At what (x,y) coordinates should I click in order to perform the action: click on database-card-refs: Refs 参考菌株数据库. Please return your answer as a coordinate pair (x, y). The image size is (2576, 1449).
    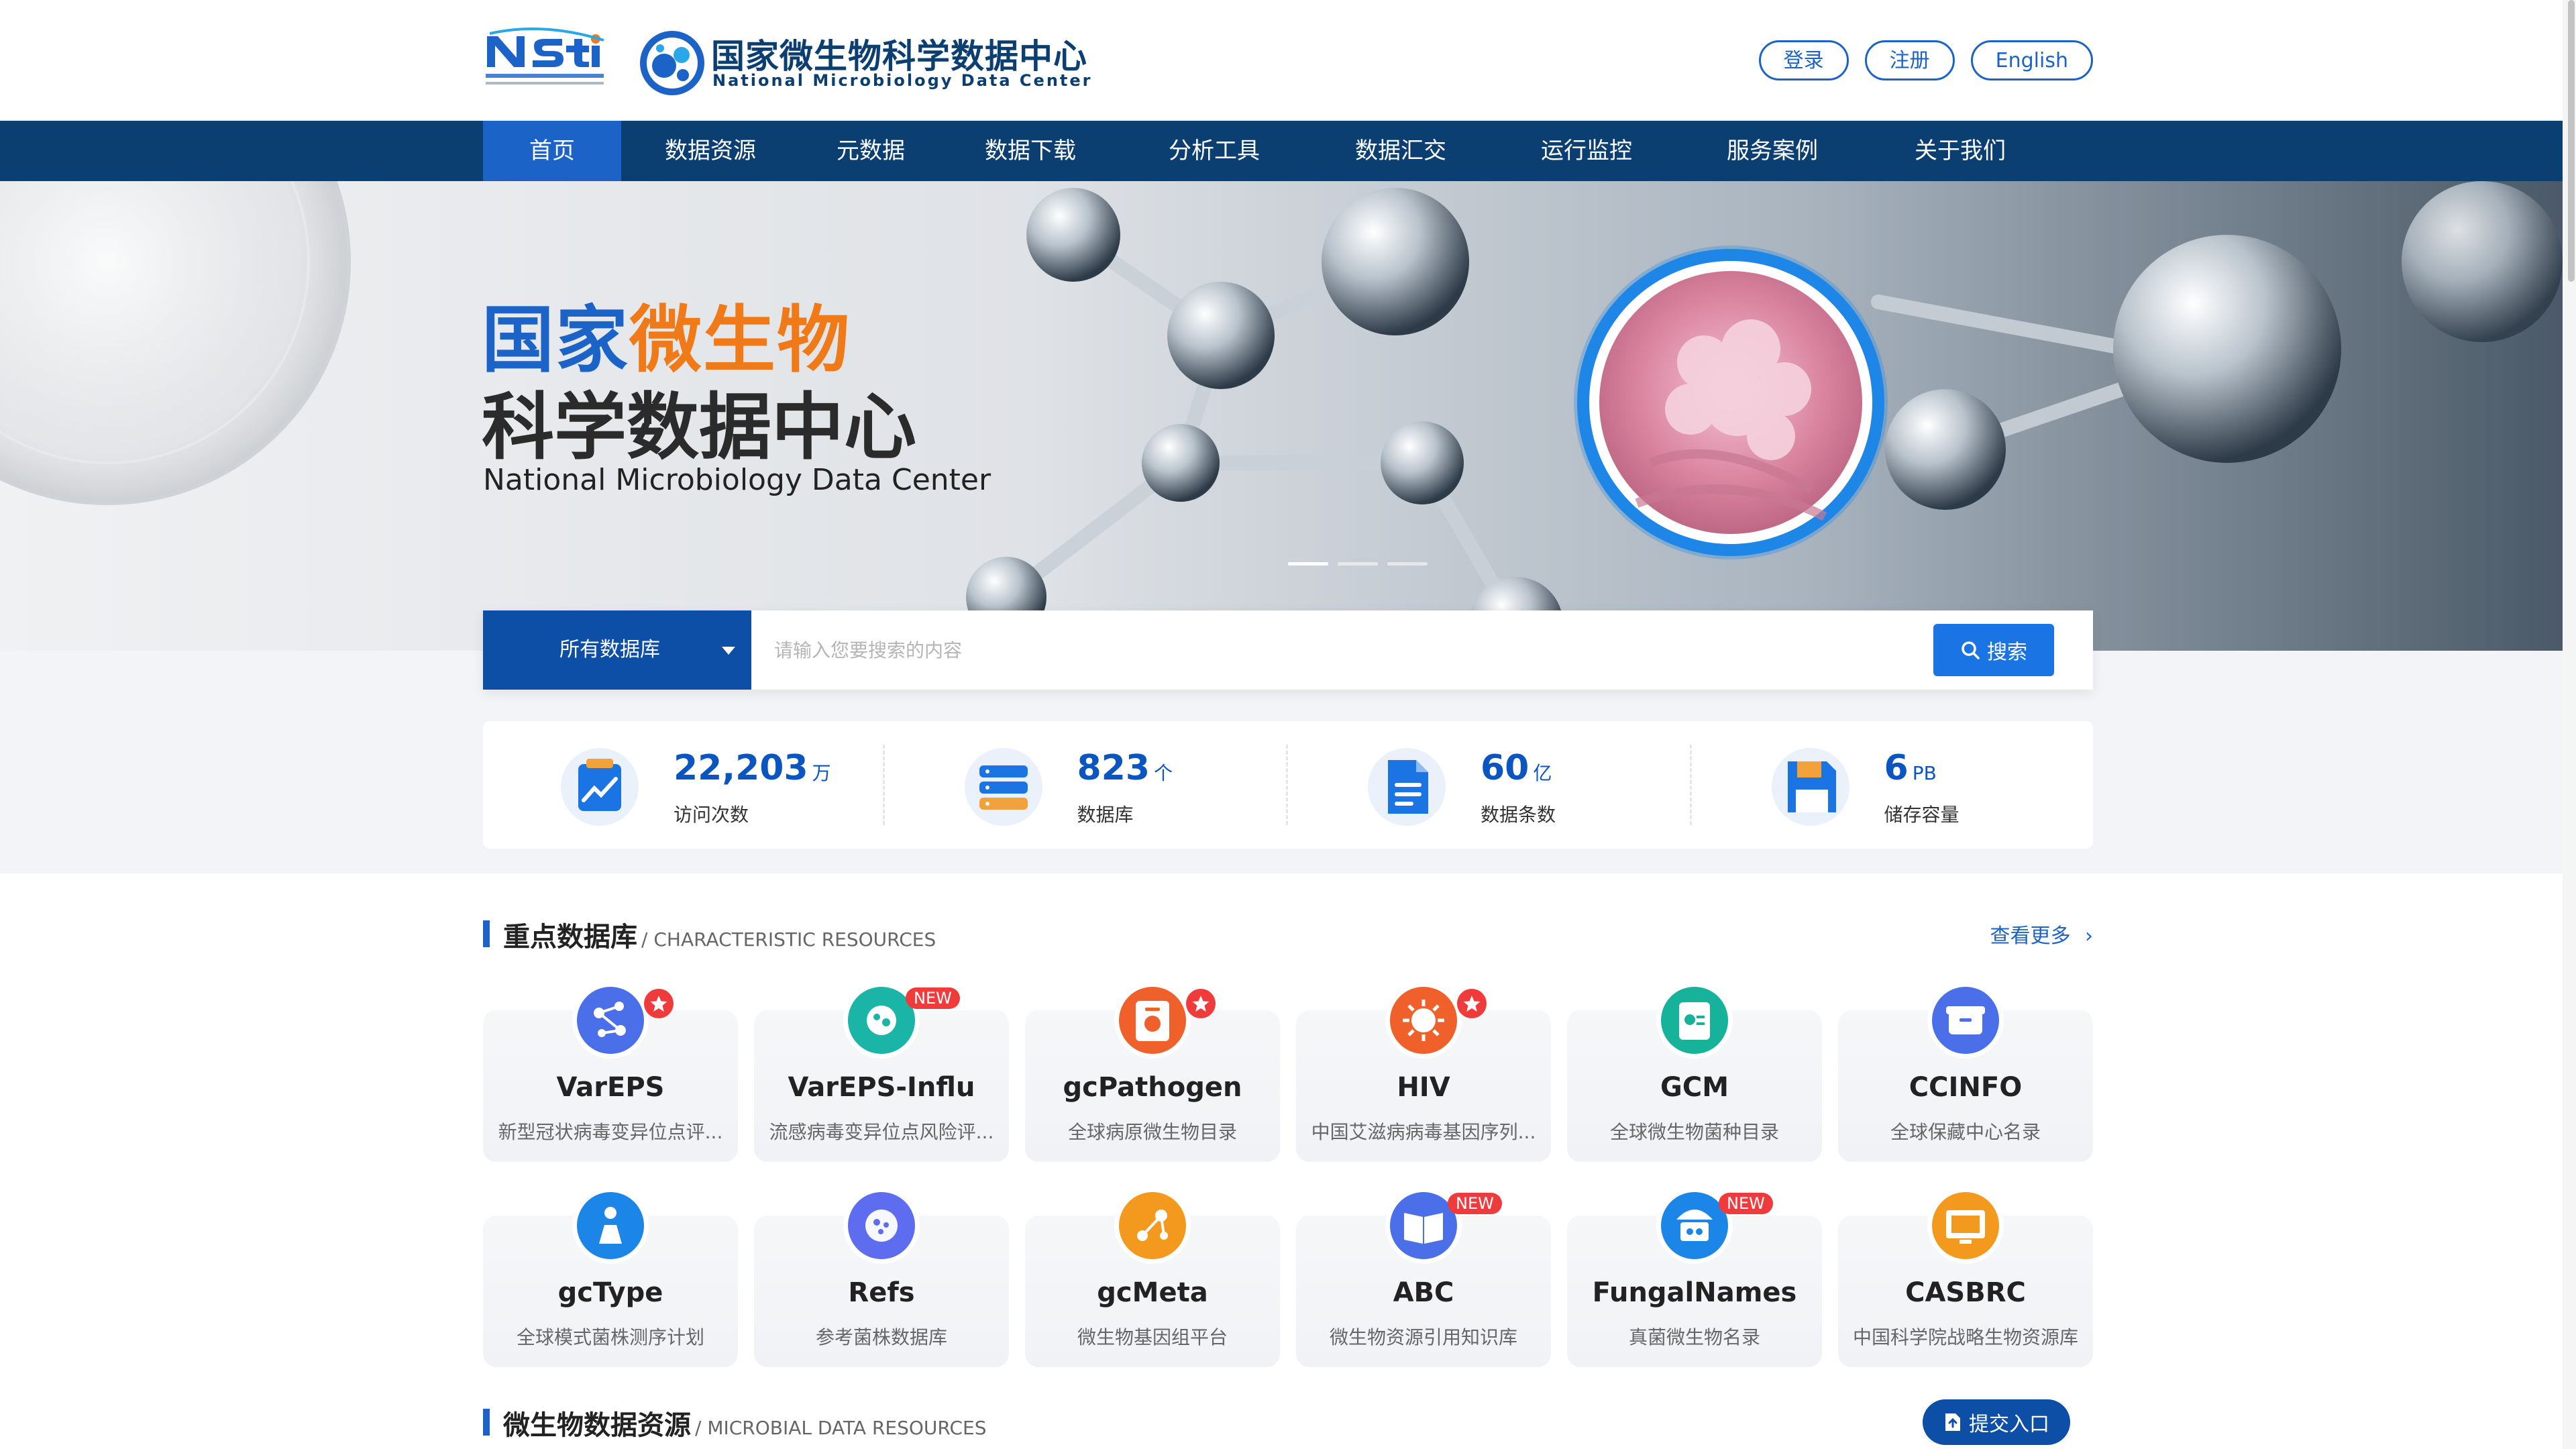
    Looking at the image, I should click on (881, 1277).